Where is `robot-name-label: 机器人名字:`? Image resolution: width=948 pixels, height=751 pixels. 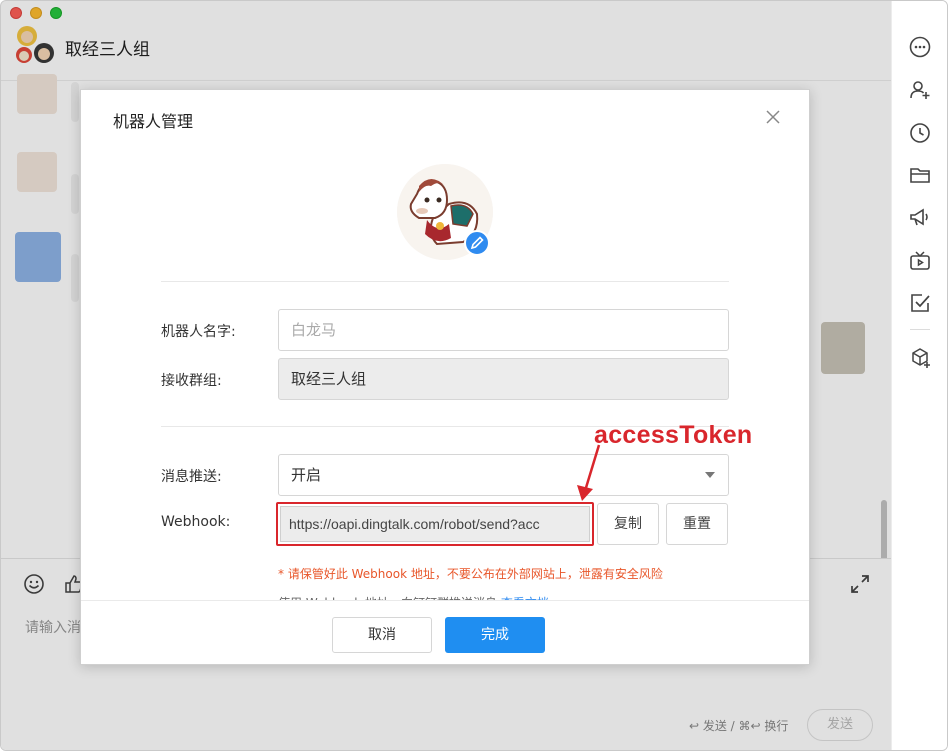
robot-name-label: 机器人名字: is located at coordinates (198, 332).